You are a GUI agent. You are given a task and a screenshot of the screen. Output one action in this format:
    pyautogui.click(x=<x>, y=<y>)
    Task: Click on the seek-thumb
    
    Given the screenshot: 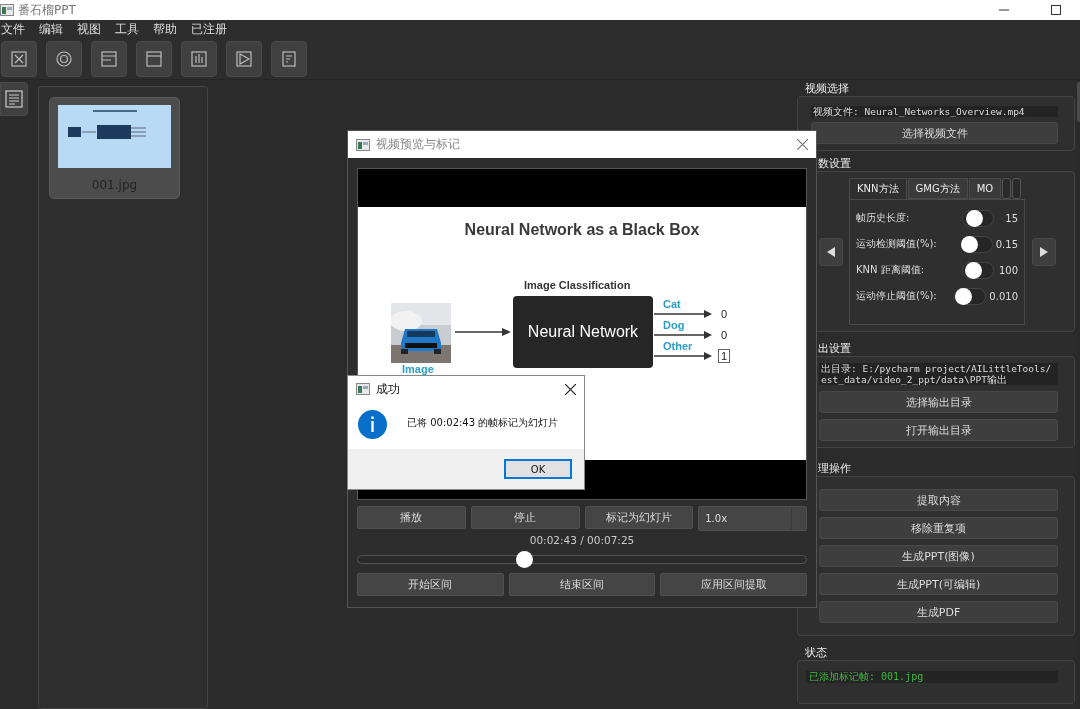 What is the action you would take?
    pyautogui.click(x=524, y=559)
    